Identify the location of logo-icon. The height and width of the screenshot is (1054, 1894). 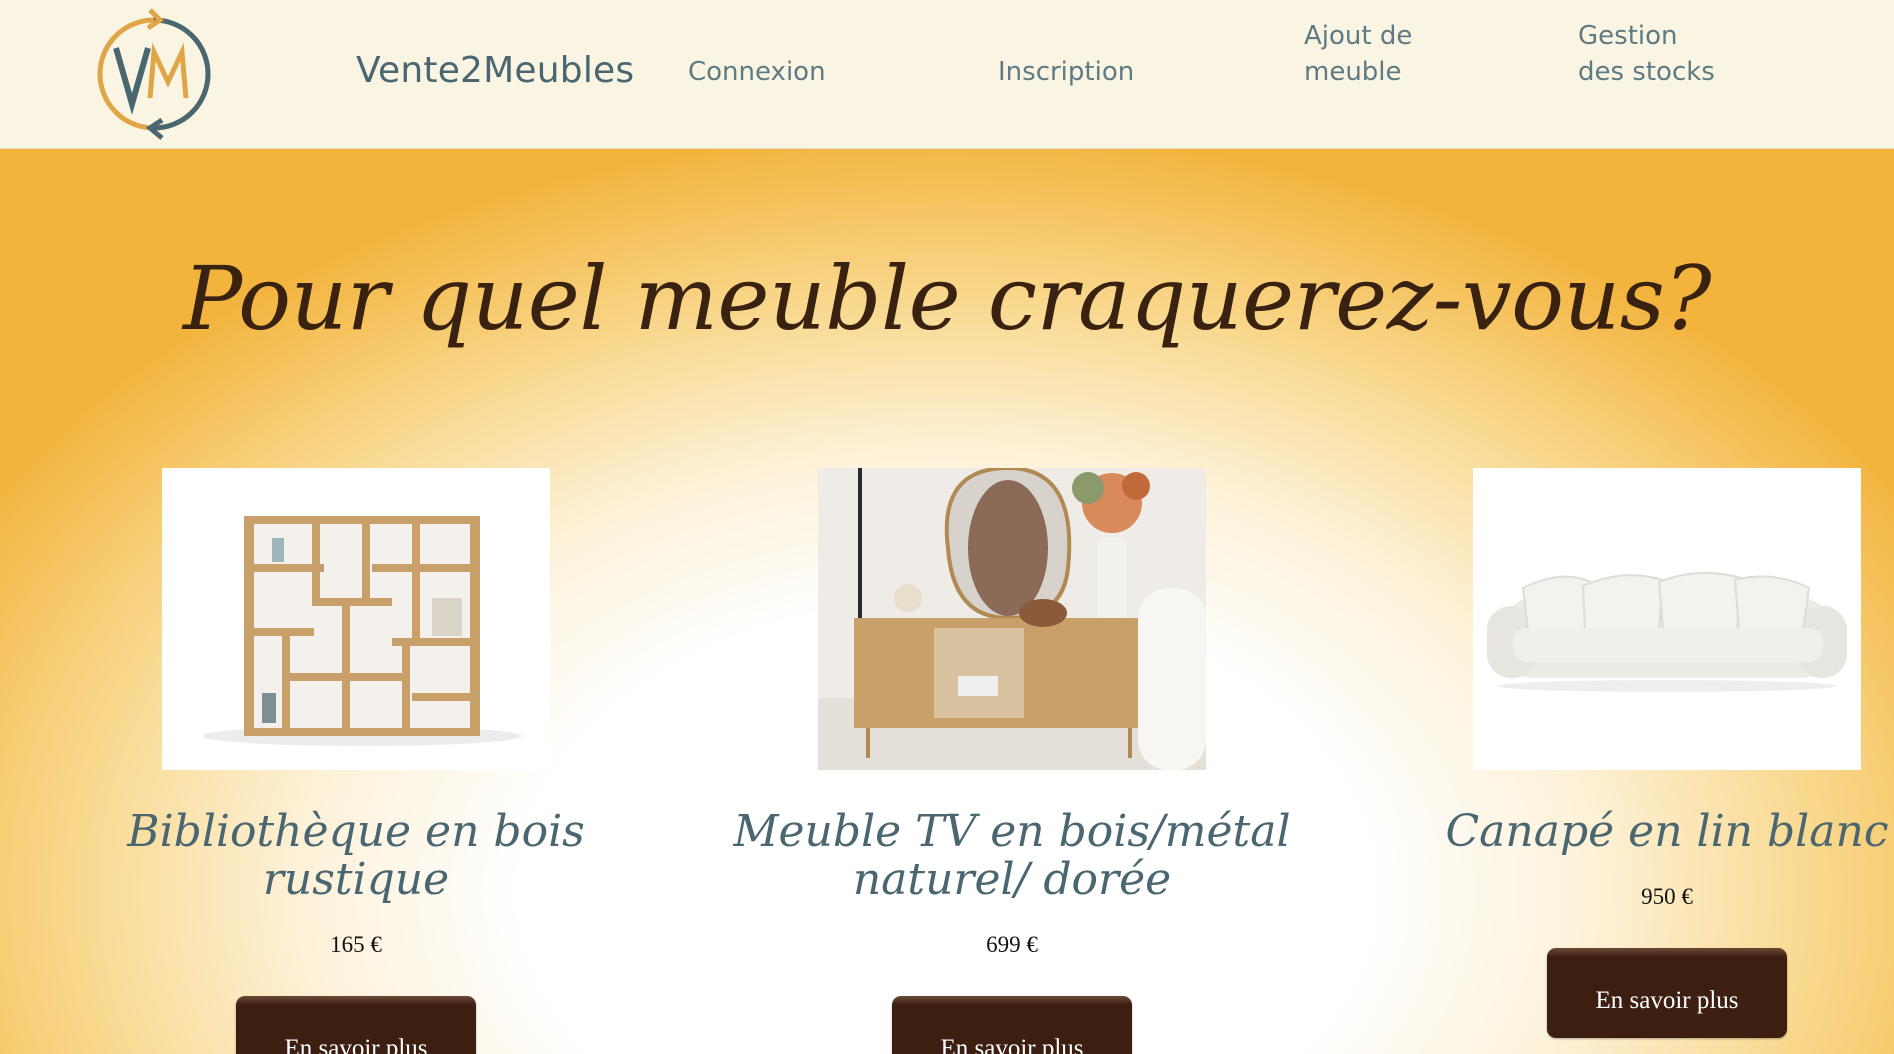
(156, 74).